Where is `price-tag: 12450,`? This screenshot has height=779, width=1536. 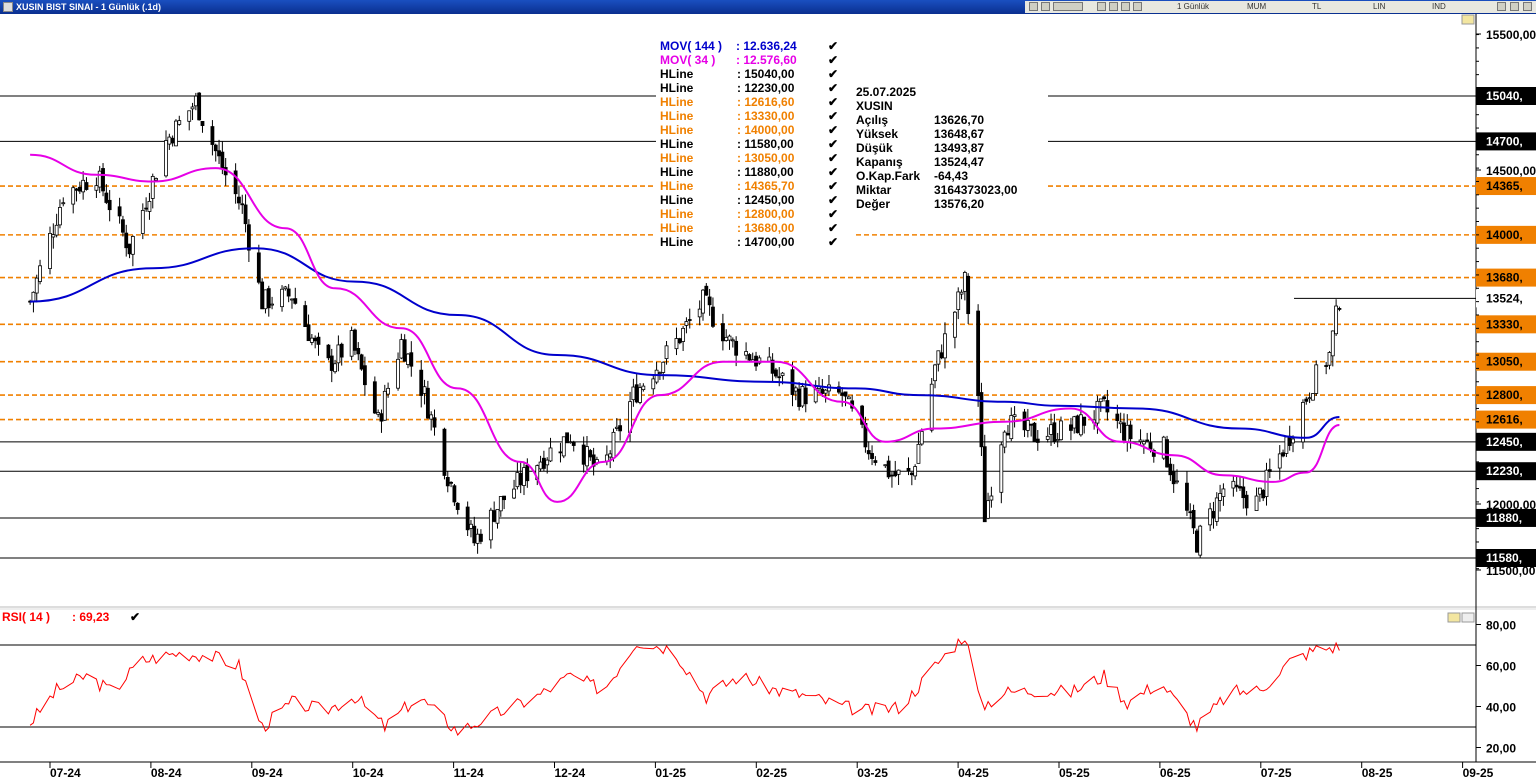 price-tag: 12450, is located at coordinates (1504, 442).